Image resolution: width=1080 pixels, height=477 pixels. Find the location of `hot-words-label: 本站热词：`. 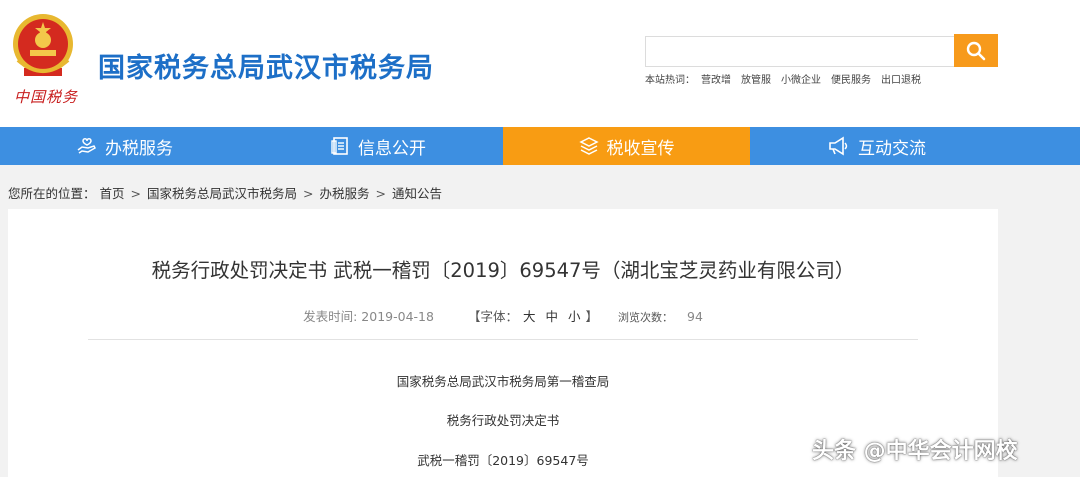

hot-words-label: 本站热词： is located at coordinates (670, 80).